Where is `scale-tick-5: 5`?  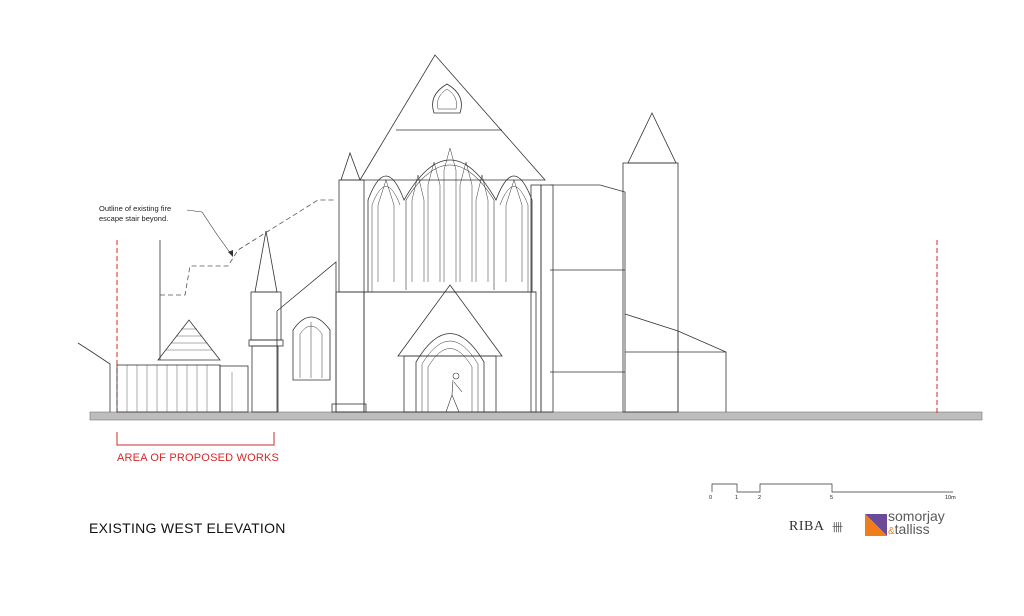
scale-tick-5: 5 is located at coordinates (832, 498).